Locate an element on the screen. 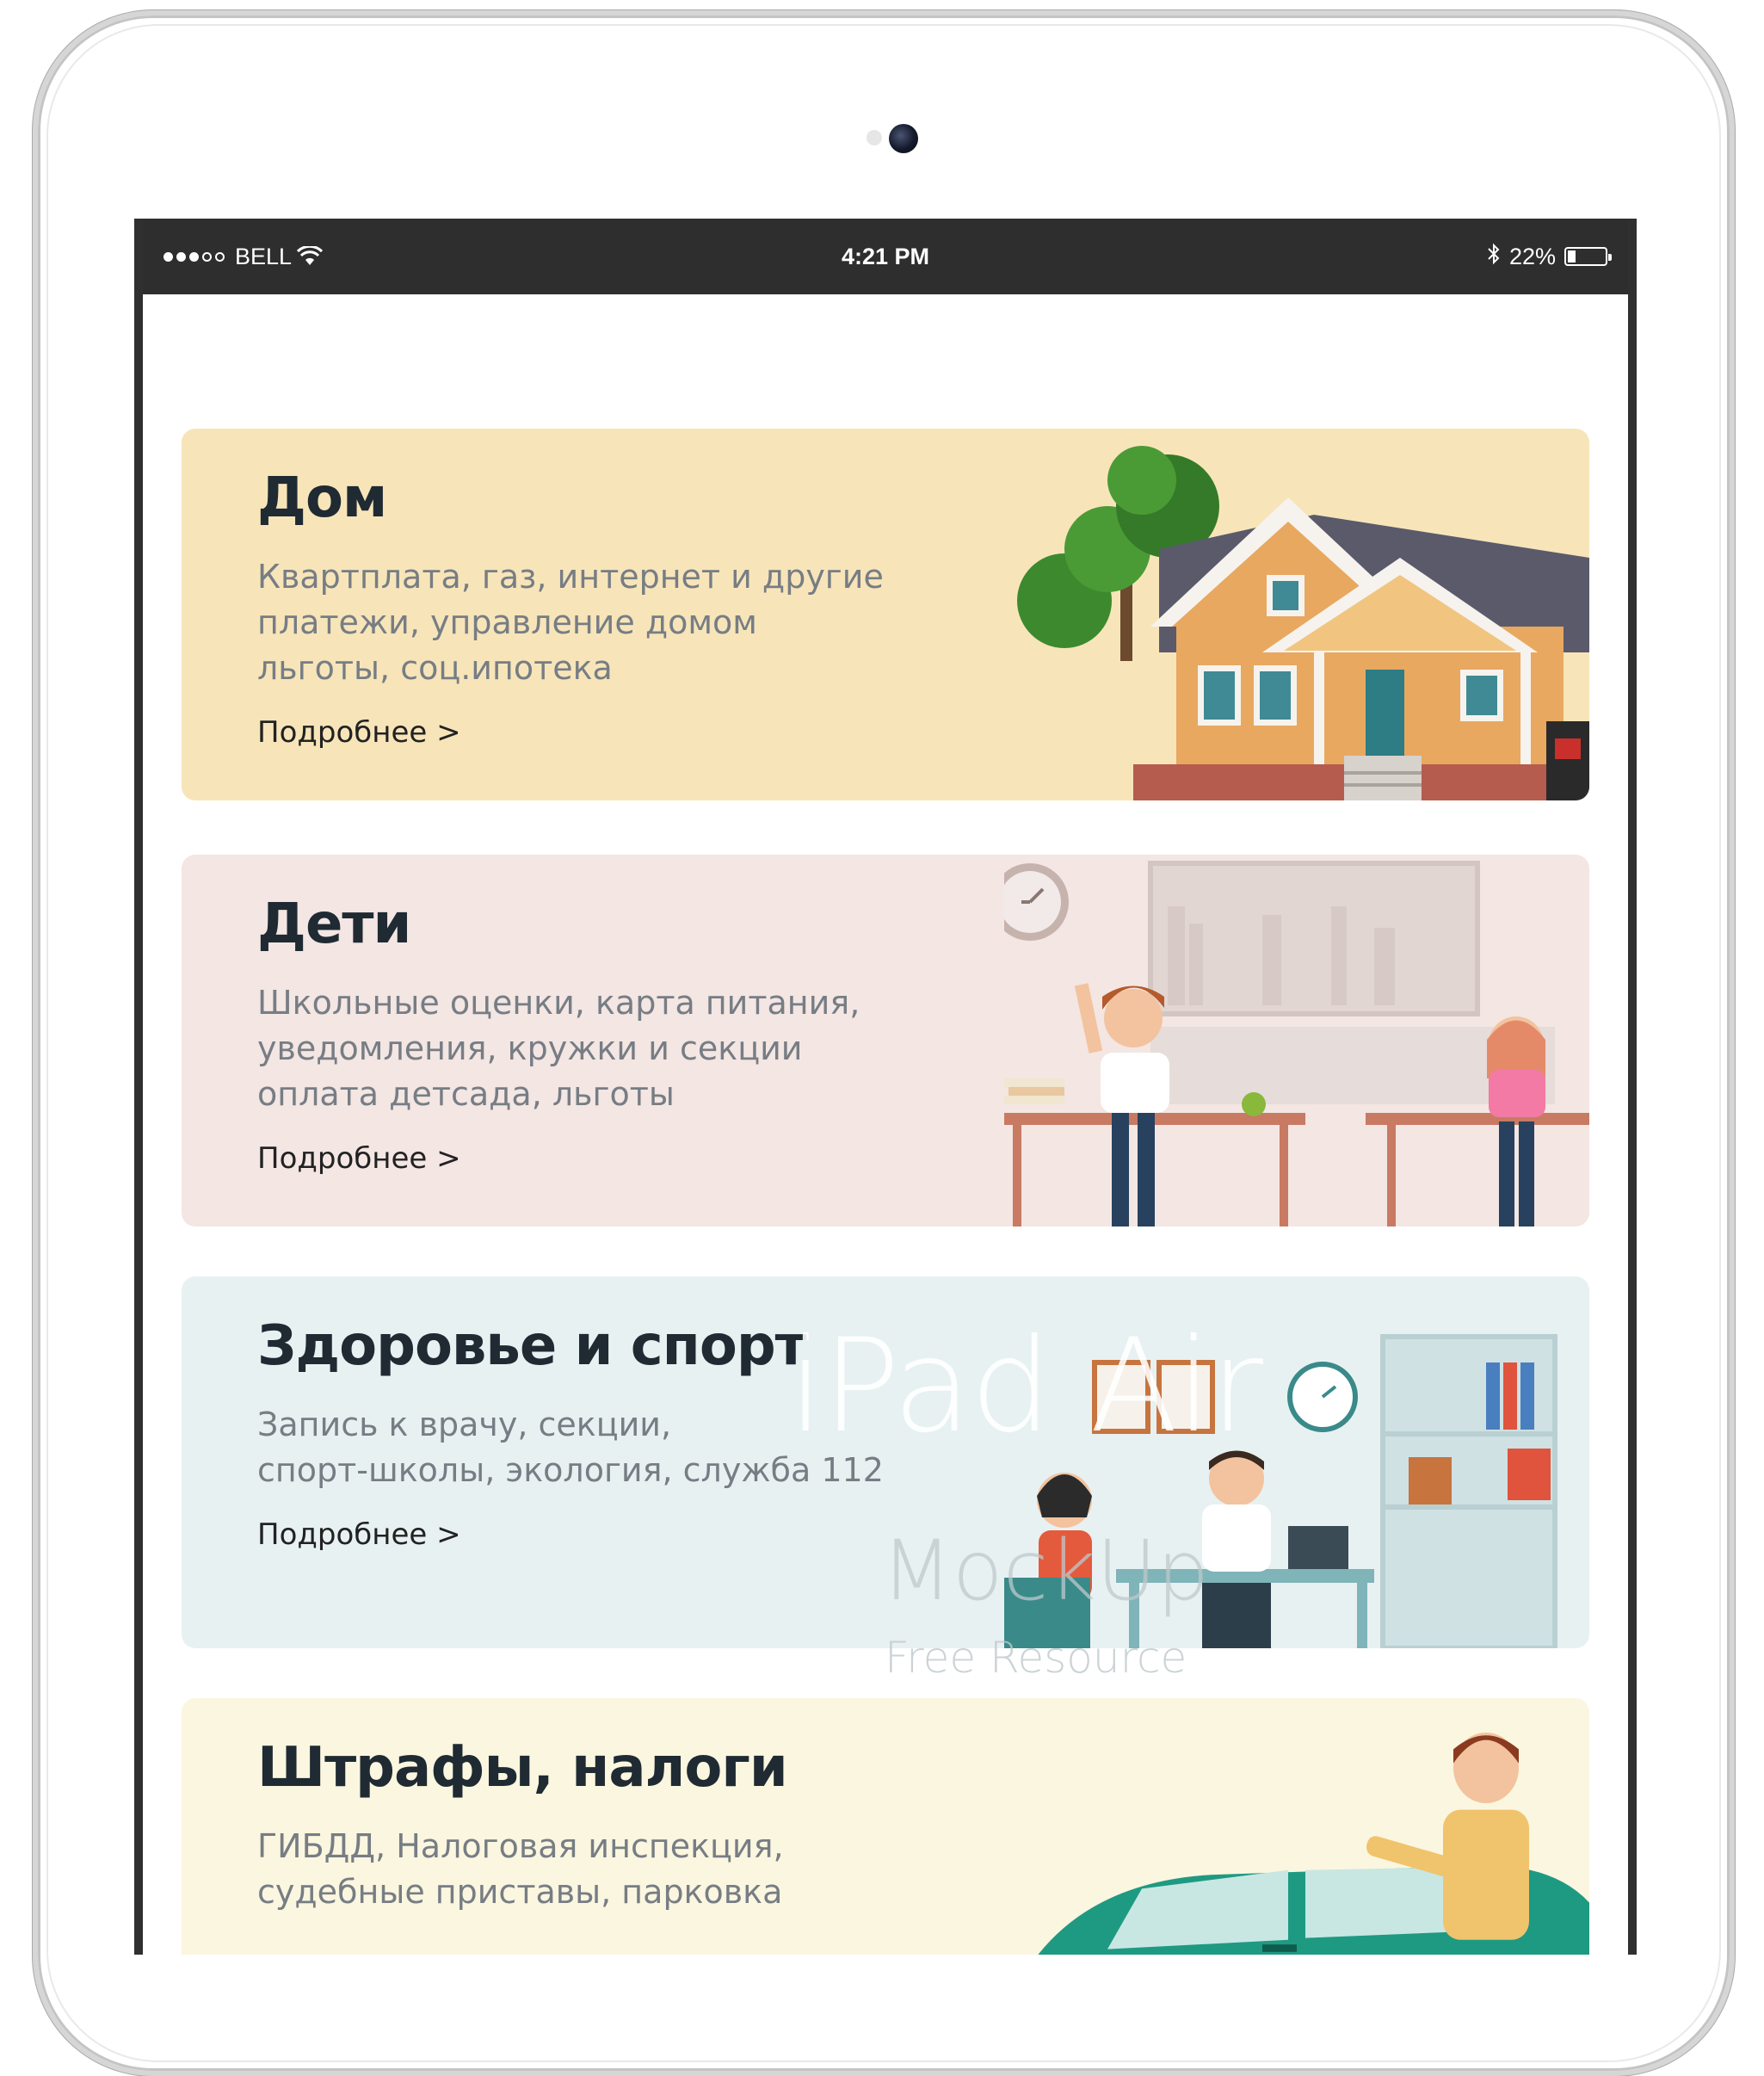  desc-line: Квартплата, газ, интернет и другие is located at coordinates (570, 577).